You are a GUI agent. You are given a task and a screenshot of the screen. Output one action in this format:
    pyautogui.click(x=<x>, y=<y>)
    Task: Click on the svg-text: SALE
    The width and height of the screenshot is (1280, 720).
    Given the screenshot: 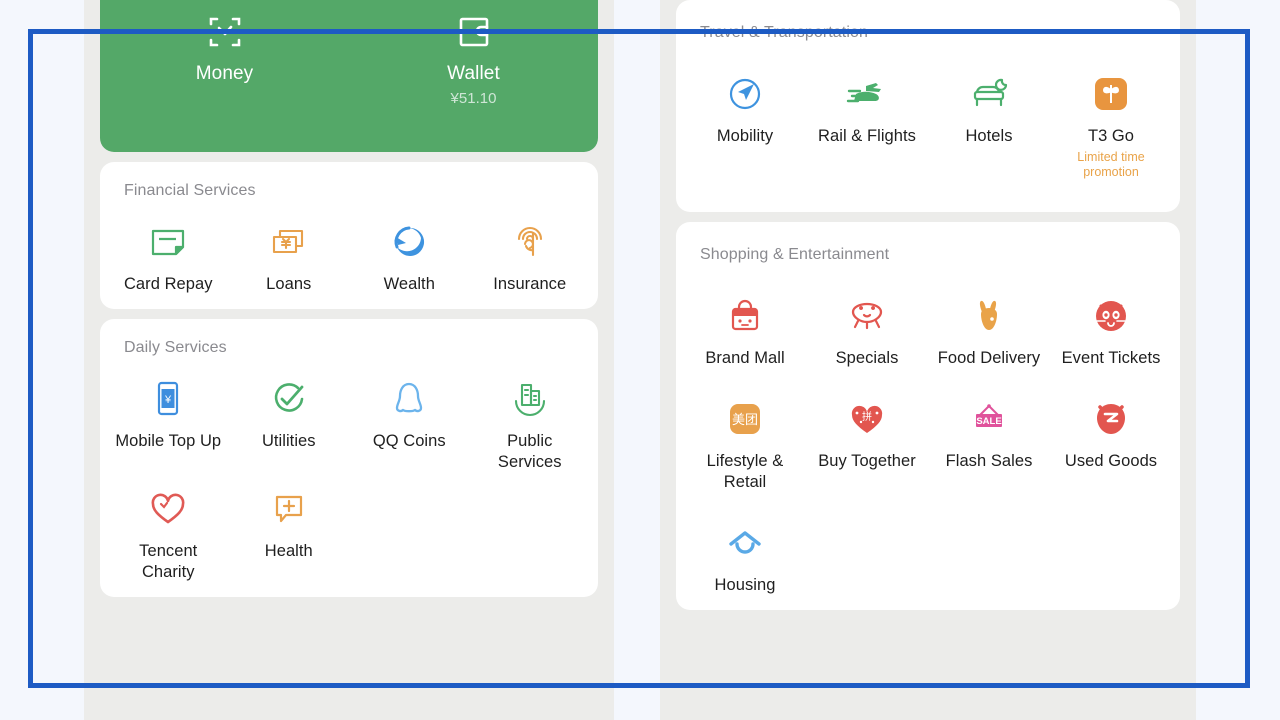 What is the action you would take?
    pyautogui.click(x=988, y=421)
    